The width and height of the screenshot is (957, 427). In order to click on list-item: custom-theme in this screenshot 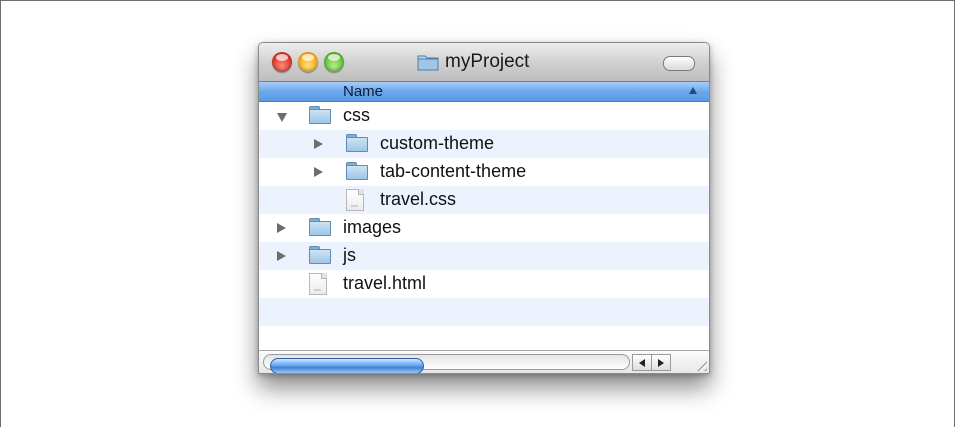, I will do `click(484, 144)`.